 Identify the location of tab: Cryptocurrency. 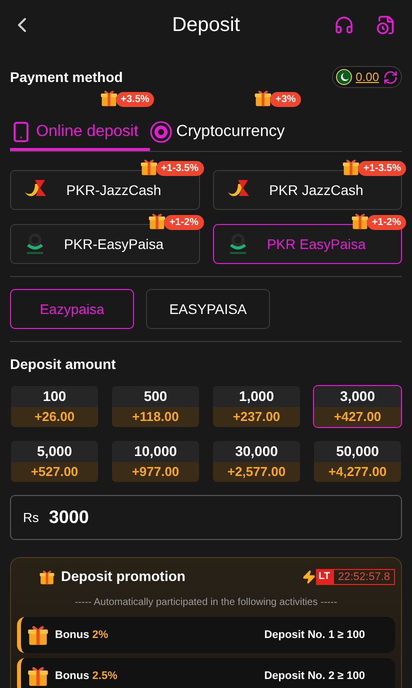
(223, 133).